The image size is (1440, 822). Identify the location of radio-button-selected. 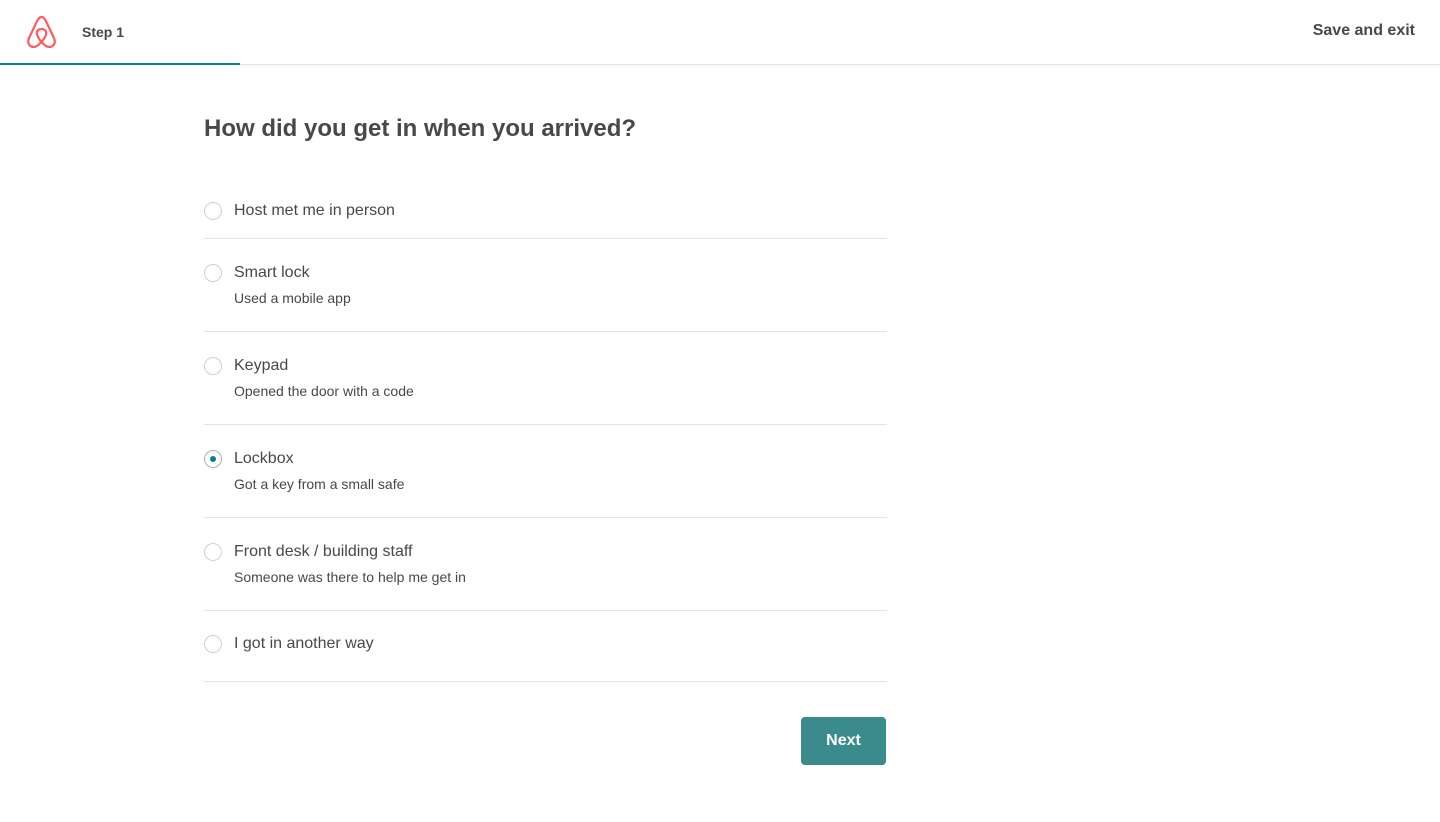
(213, 459).